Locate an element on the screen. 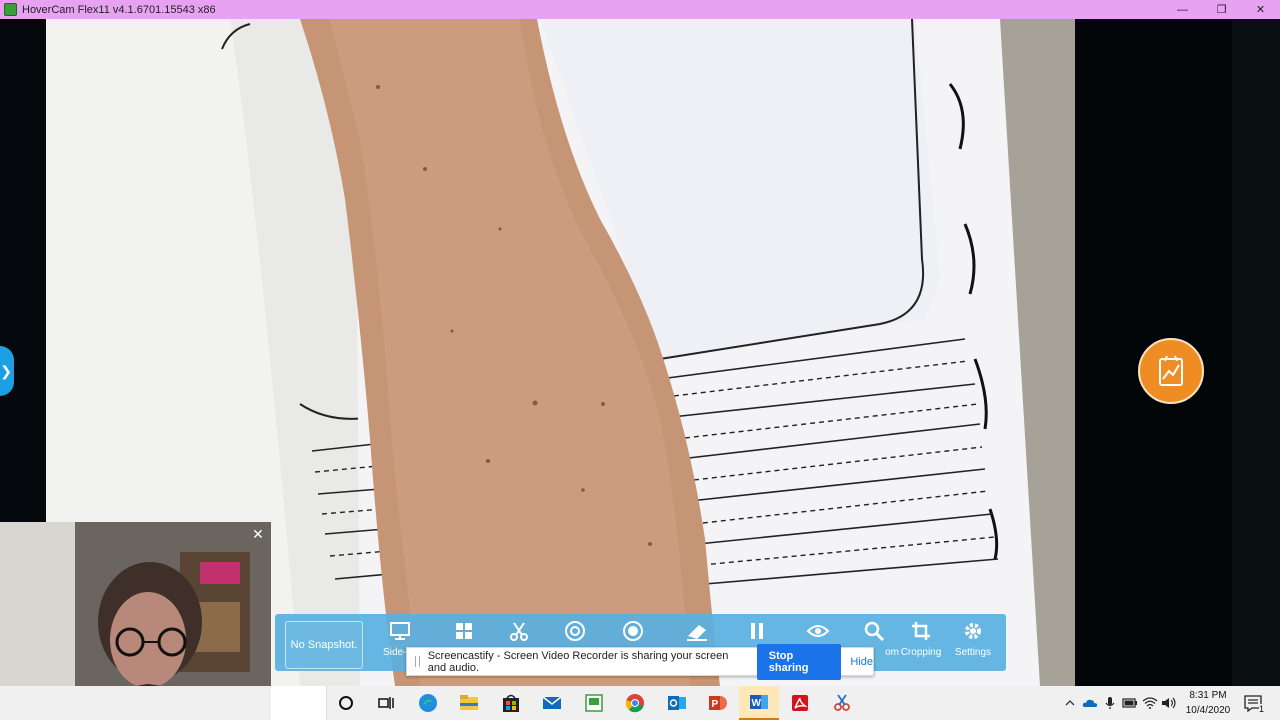 The height and width of the screenshot is (720, 1280). chrome-button is located at coordinates (635, 703).